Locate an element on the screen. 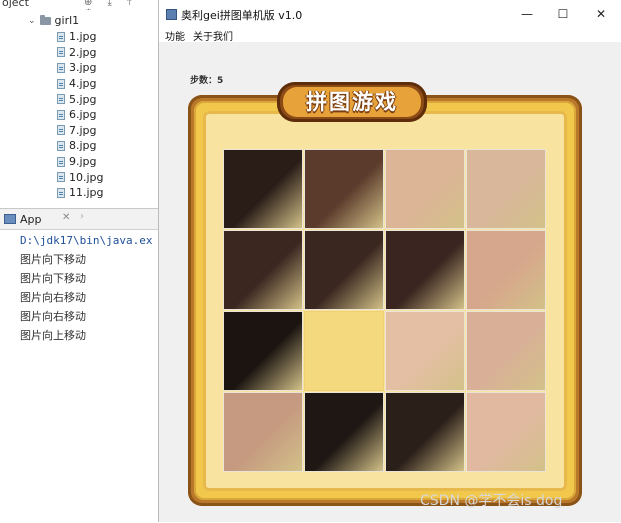 The width and height of the screenshot is (621, 523). file-item: 1.jpg is located at coordinates (80, 37).